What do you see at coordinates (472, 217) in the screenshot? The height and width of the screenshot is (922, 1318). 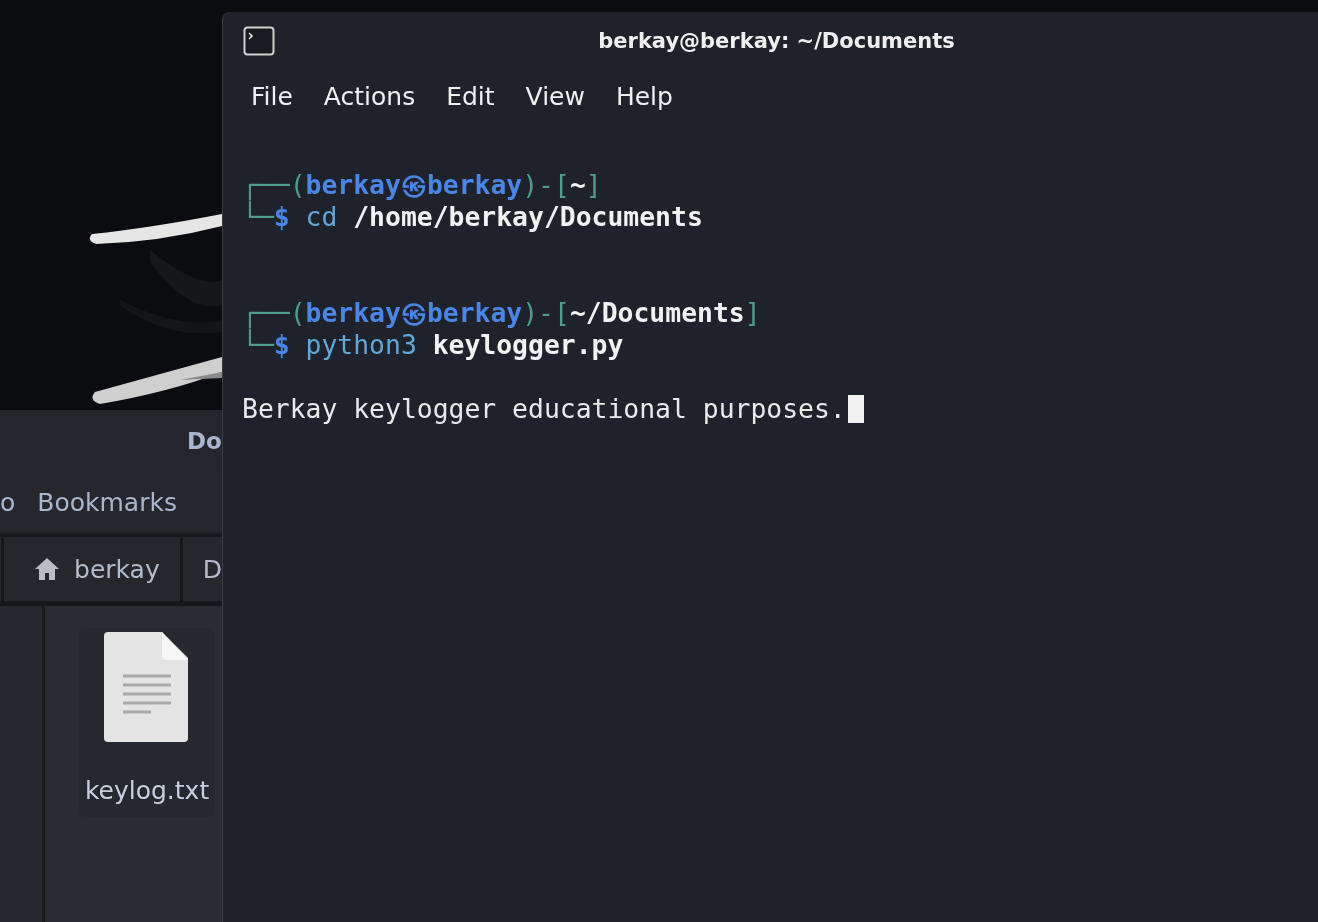 I see `command-line: └─$ cd /home/berkay/Documents` at bounding box center [472, 217].